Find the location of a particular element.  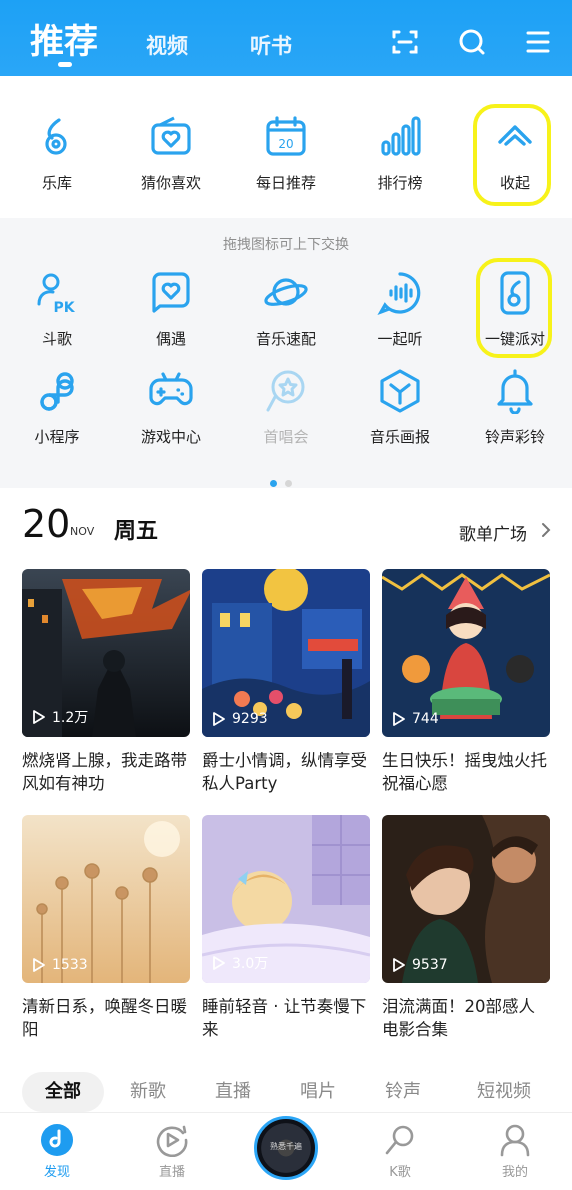

play-count-value: 9293 is located at coordinates (250, 719).